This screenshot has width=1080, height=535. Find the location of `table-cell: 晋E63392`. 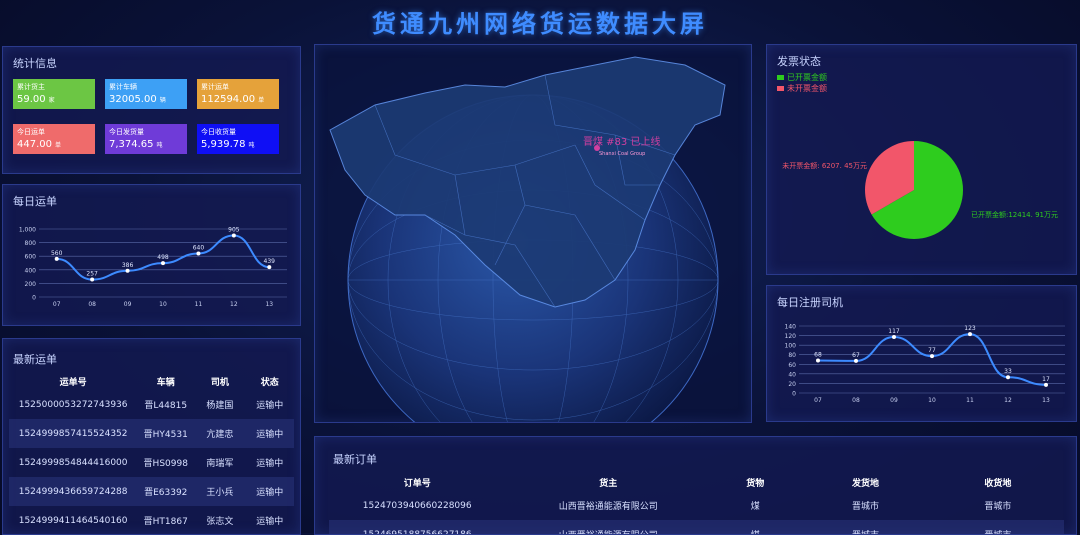

table-cell: 晋E63392 is located at coordinates (166, 493).